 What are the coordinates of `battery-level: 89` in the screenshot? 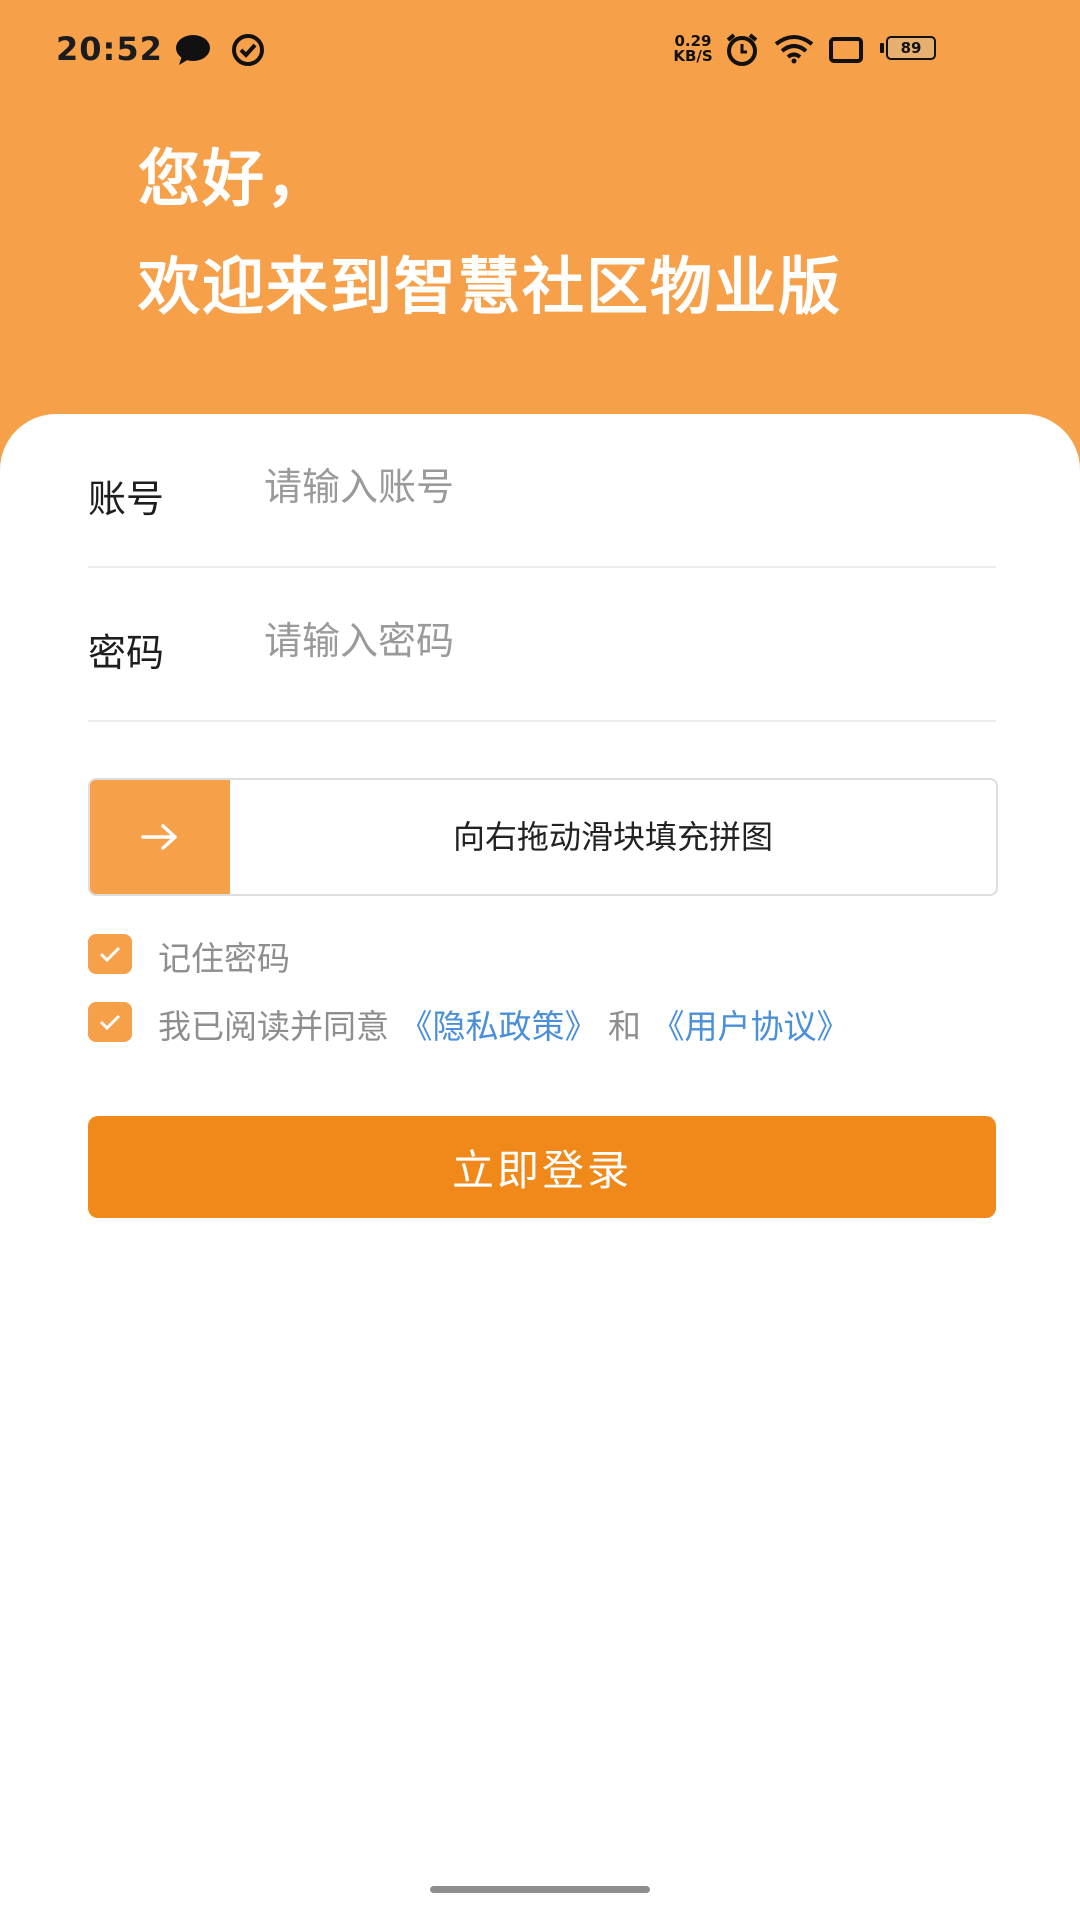 It's located at (911, 48).